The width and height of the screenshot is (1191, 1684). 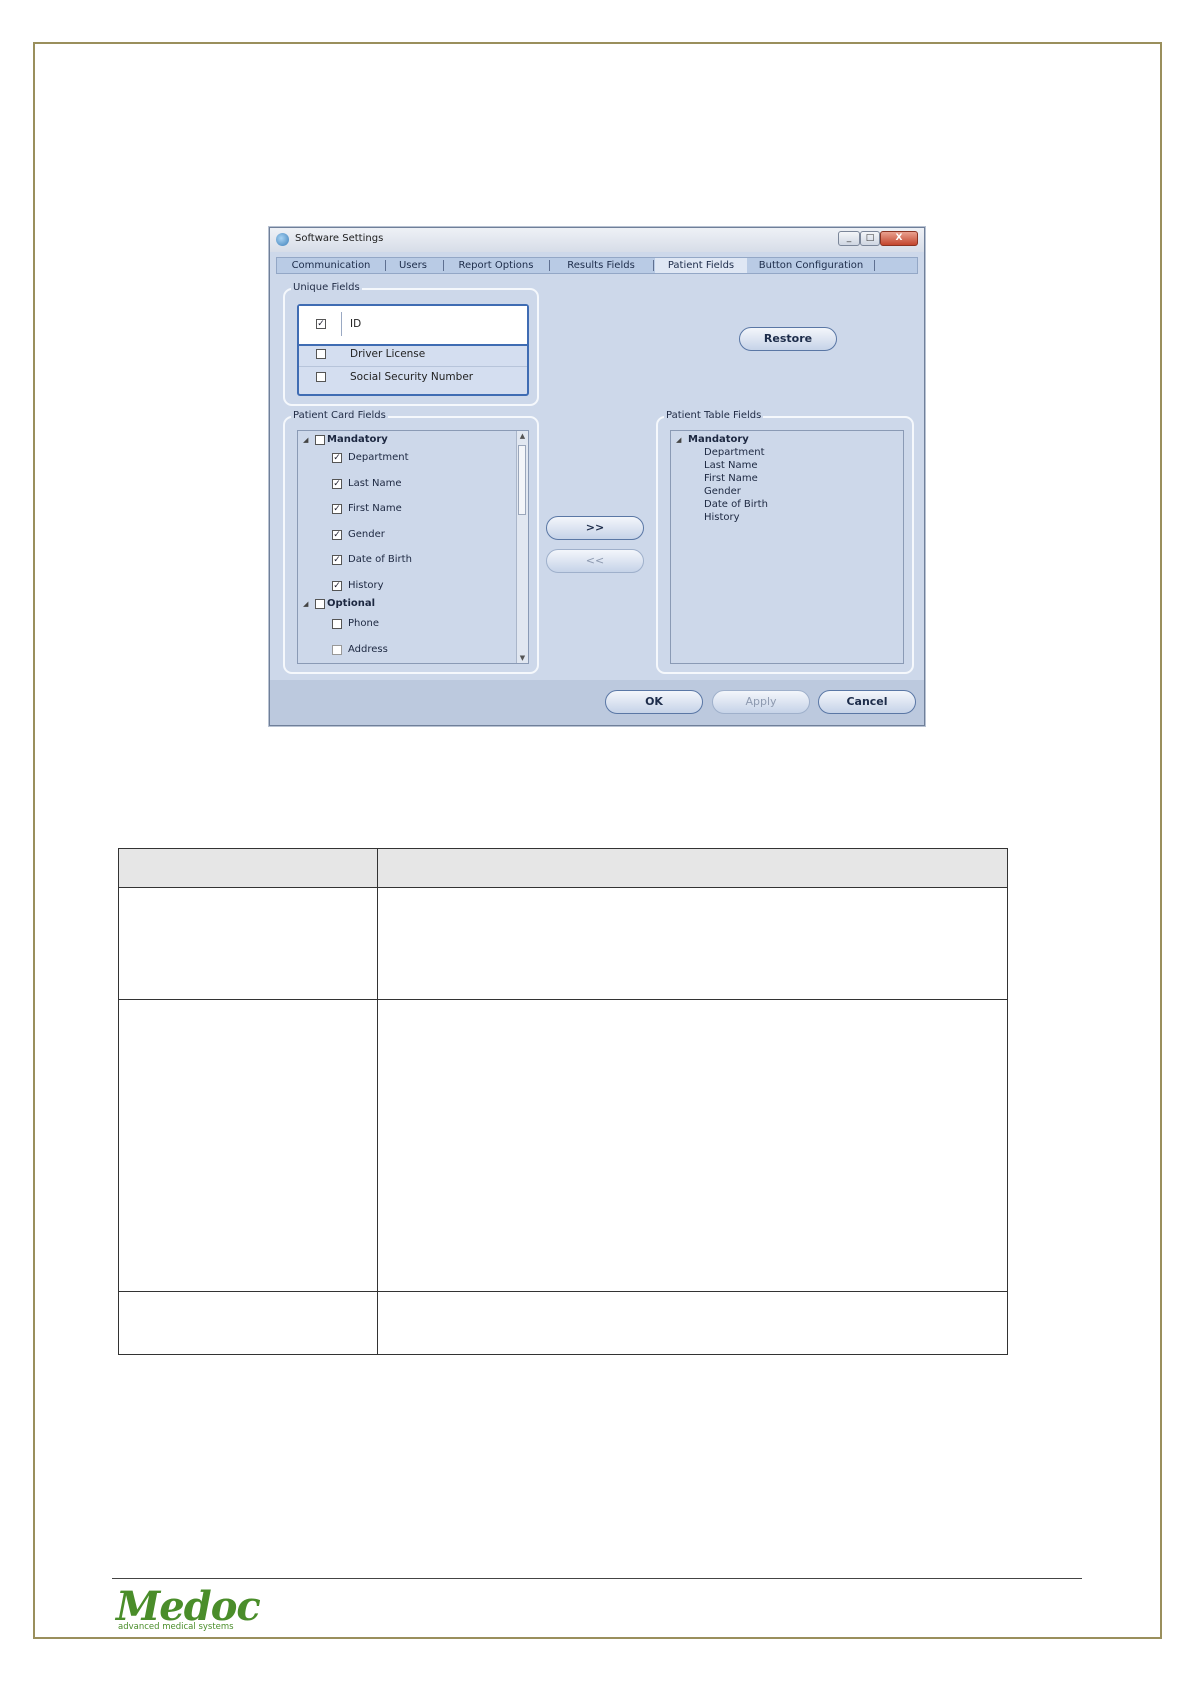 What do you see at coordinates (654, 702) in the screenshot?
I see `ok-button: OK` at bounding box center [654, 702].